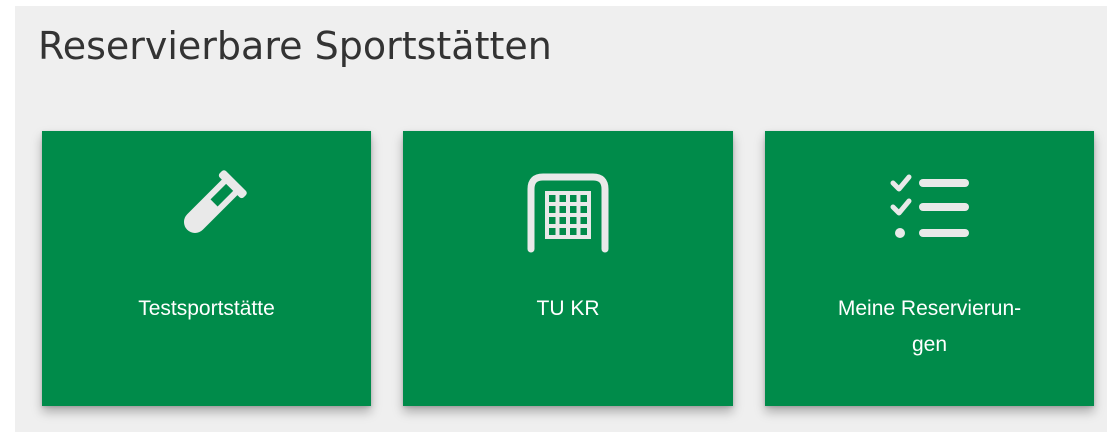  I want to click on tile-label: Testsportstätte, so click(206, 308).